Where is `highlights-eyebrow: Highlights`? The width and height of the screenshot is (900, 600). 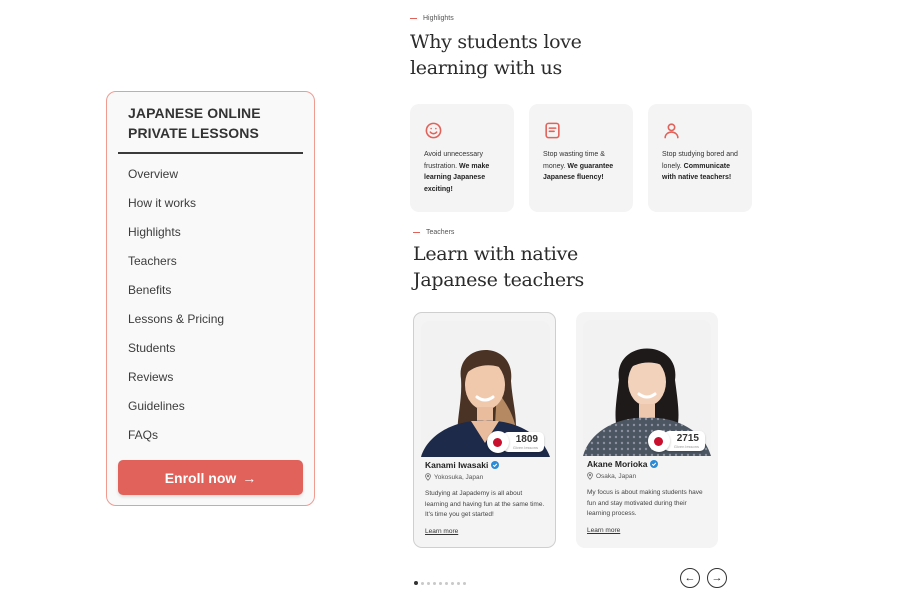 highlights-eyebrow: Highlights is located at coordinates (432, 18).